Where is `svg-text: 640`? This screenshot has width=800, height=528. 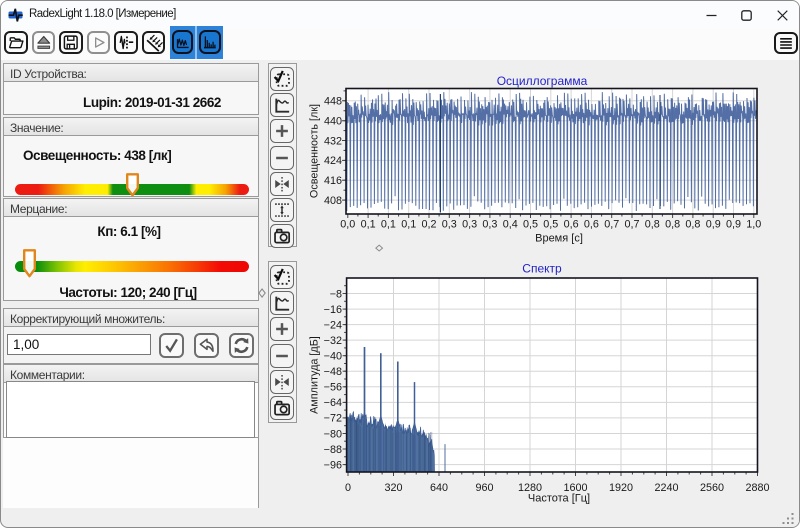
svg-text: 640 is located at coordinates (439, 488).